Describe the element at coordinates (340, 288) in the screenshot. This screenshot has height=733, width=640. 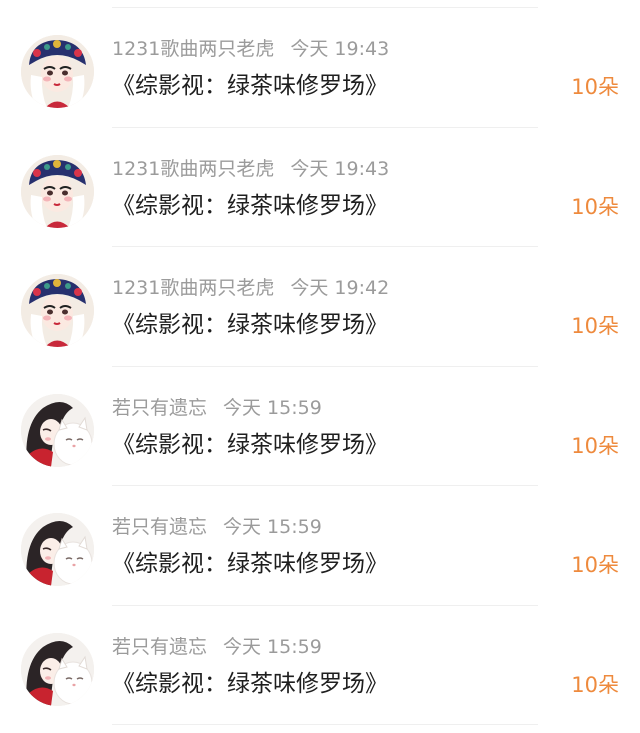
I see `timestamp: 今天 19:42` at that location.